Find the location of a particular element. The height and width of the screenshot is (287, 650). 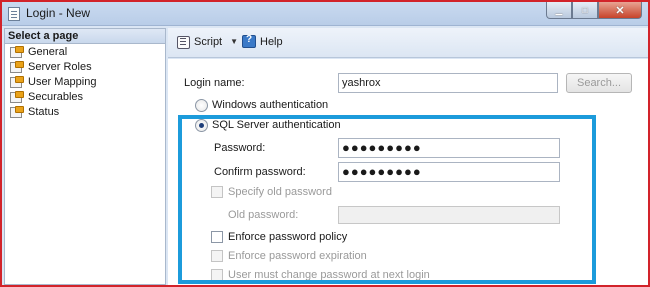

page-item-label: Server Roles is located at coordinates (60, 66).